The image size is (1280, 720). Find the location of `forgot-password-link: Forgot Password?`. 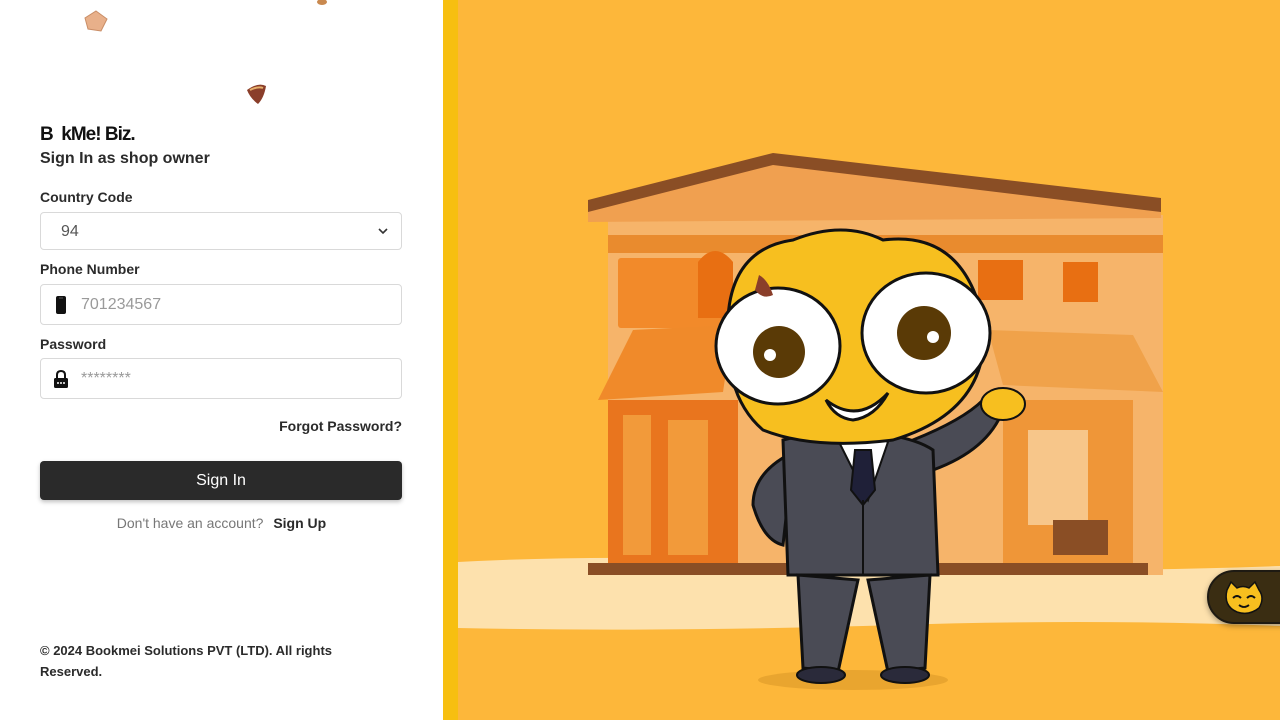

forgot-password-link: Forgot Password? is located at coordinates (340, 426).